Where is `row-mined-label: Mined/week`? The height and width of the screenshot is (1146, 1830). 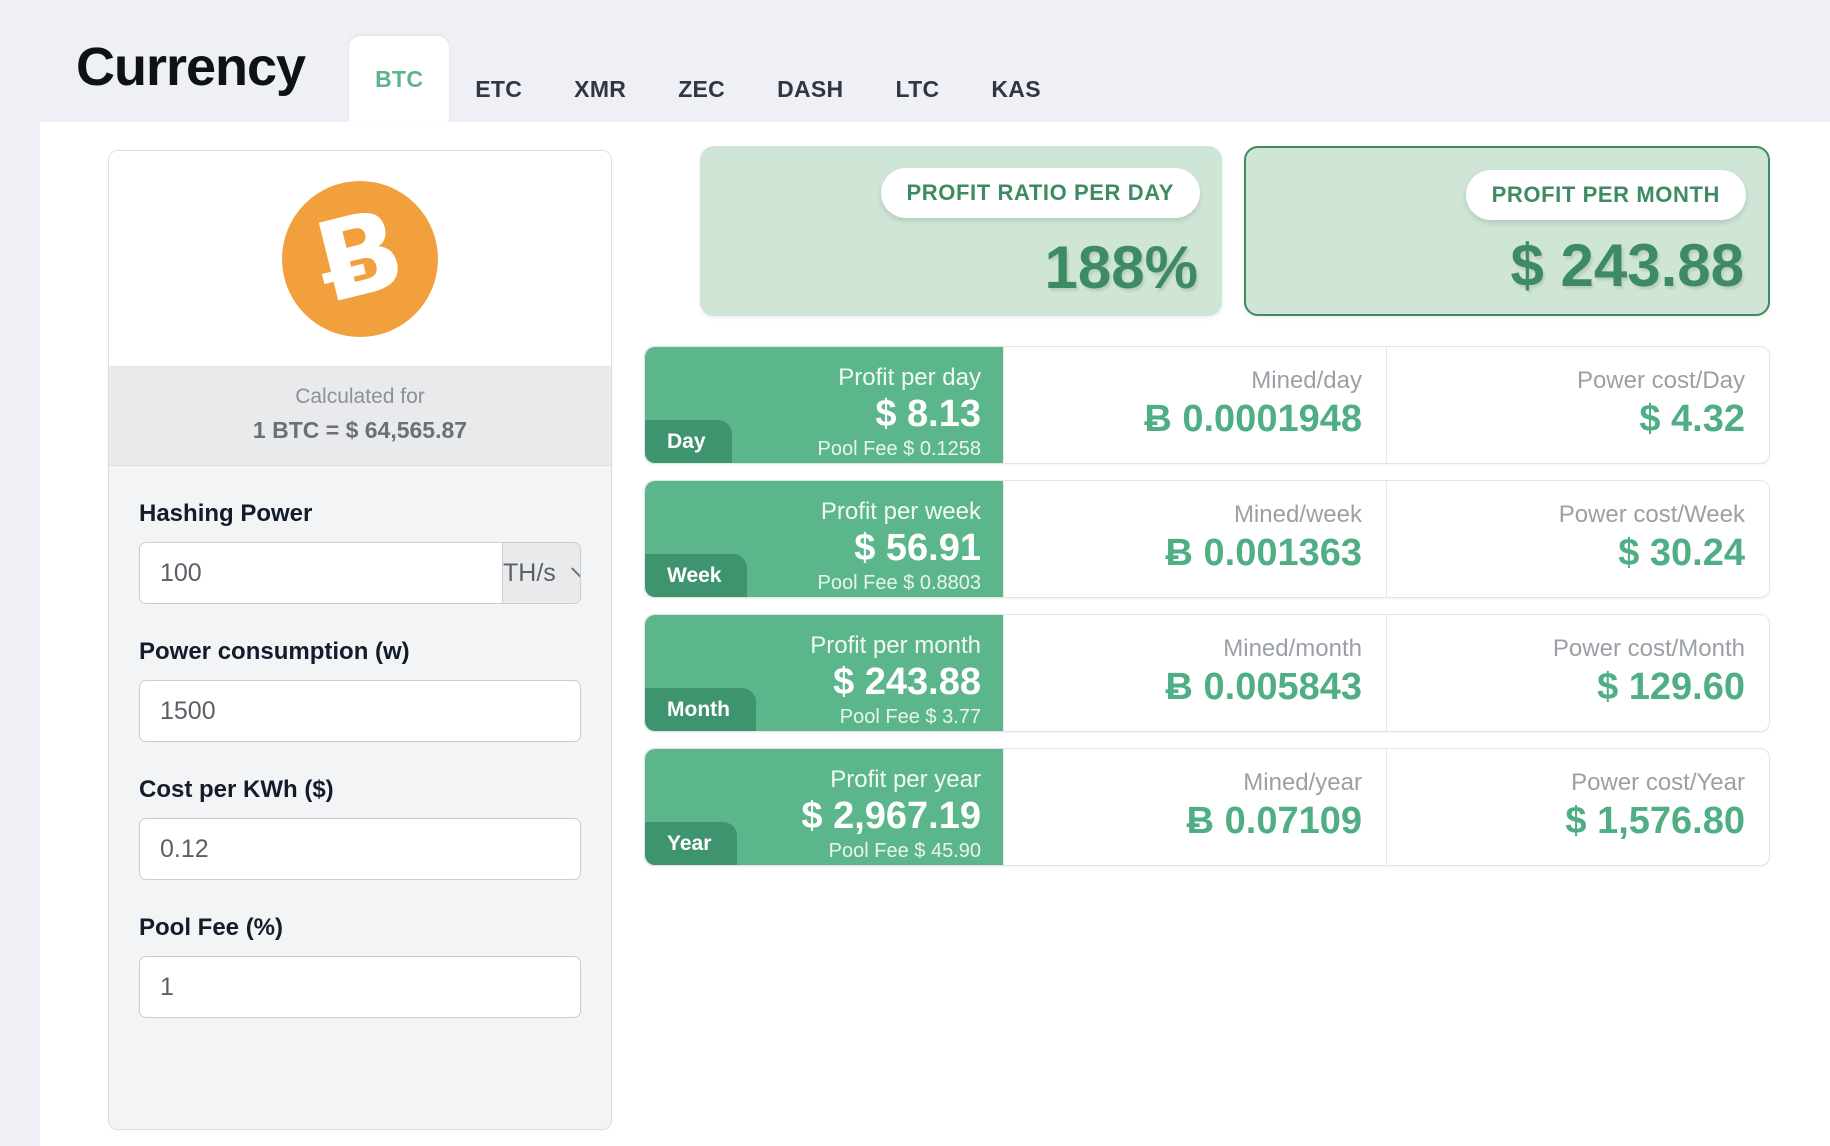 row-mined-label: Mined/week is located at coordinates (1297, 514).